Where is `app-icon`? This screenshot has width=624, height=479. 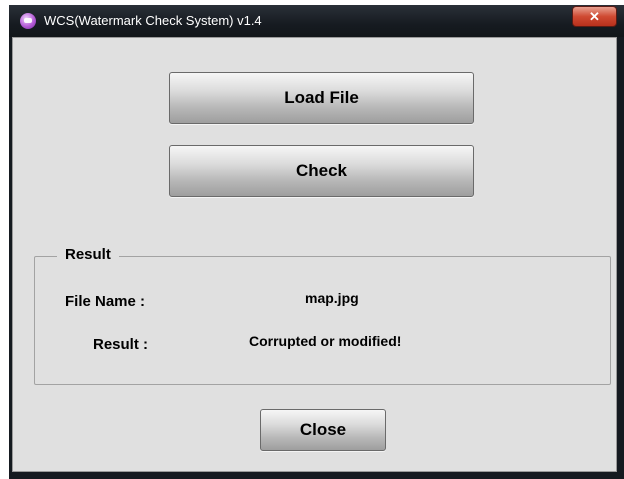
app-icon is located at coordinates (28, 21).